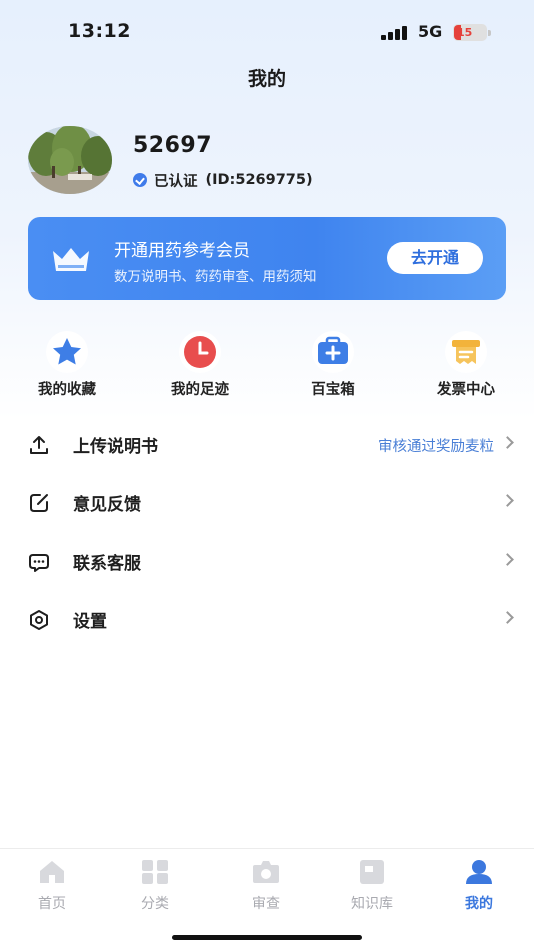 The height and width of the screenshot is (950, 534). I want to click on invoice-icon, so click(466, 352).